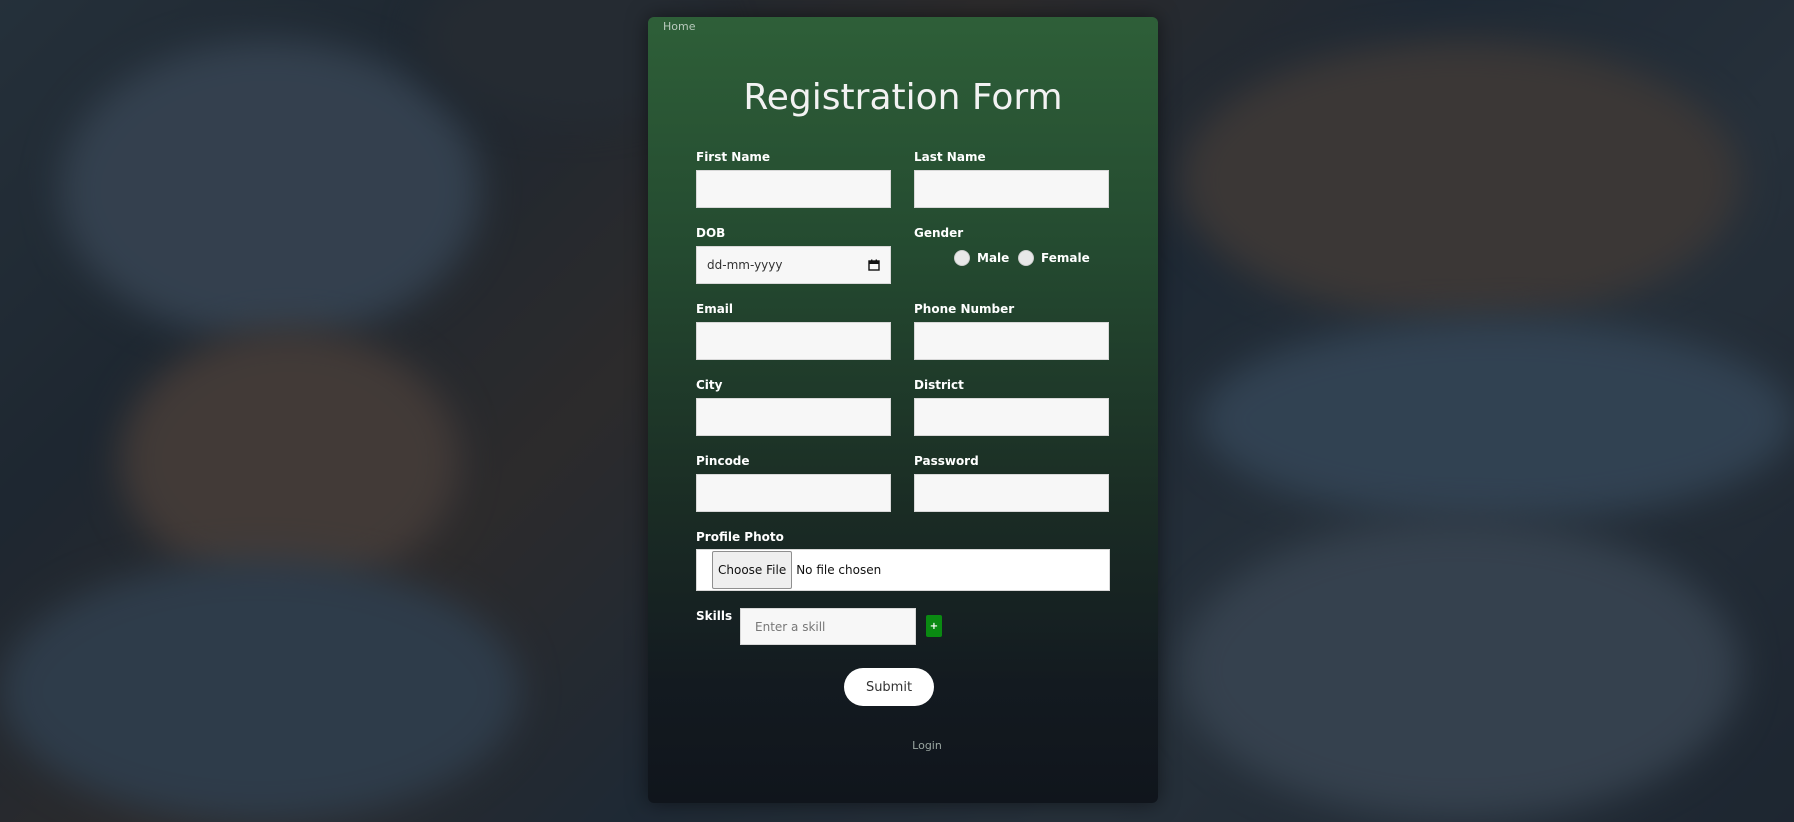 The height and width of the screenshot is (822, 1794). What do you see at coordinates (715, 309) in the screenshot?
I see `email-label: Email` at bounding box center [715, 309].